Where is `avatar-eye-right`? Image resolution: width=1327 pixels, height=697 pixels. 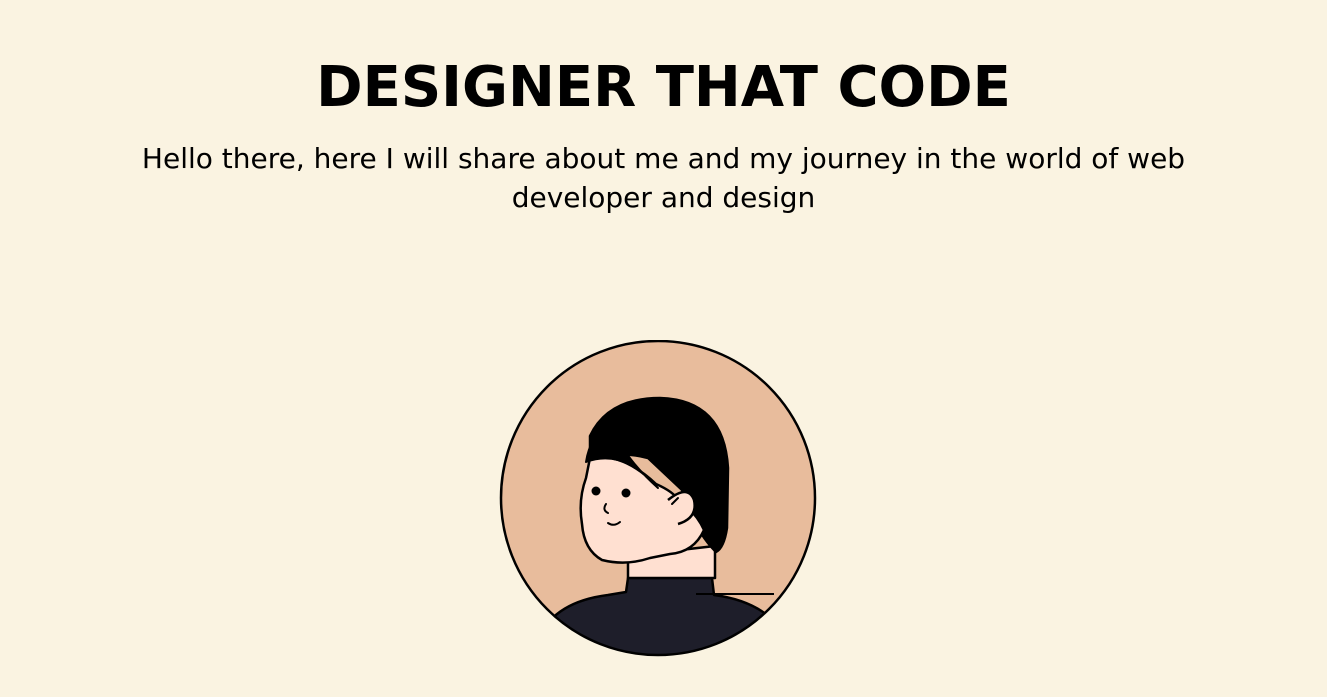 avatar-eye-right is located at coordinates (626, 493).